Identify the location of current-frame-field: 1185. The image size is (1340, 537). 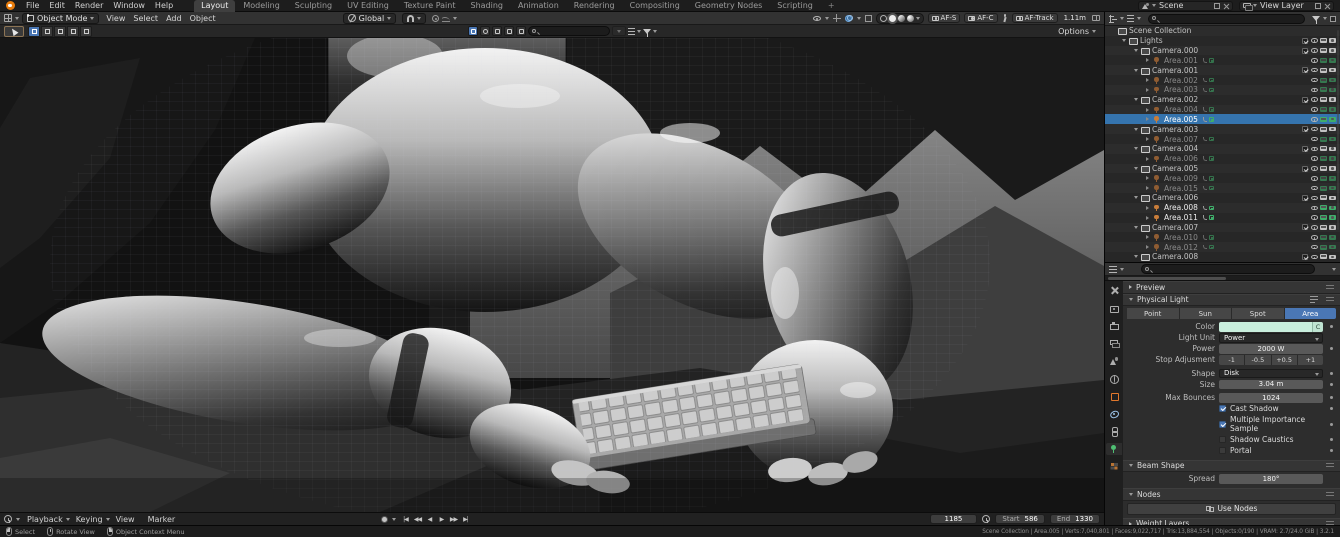
(953, 519).